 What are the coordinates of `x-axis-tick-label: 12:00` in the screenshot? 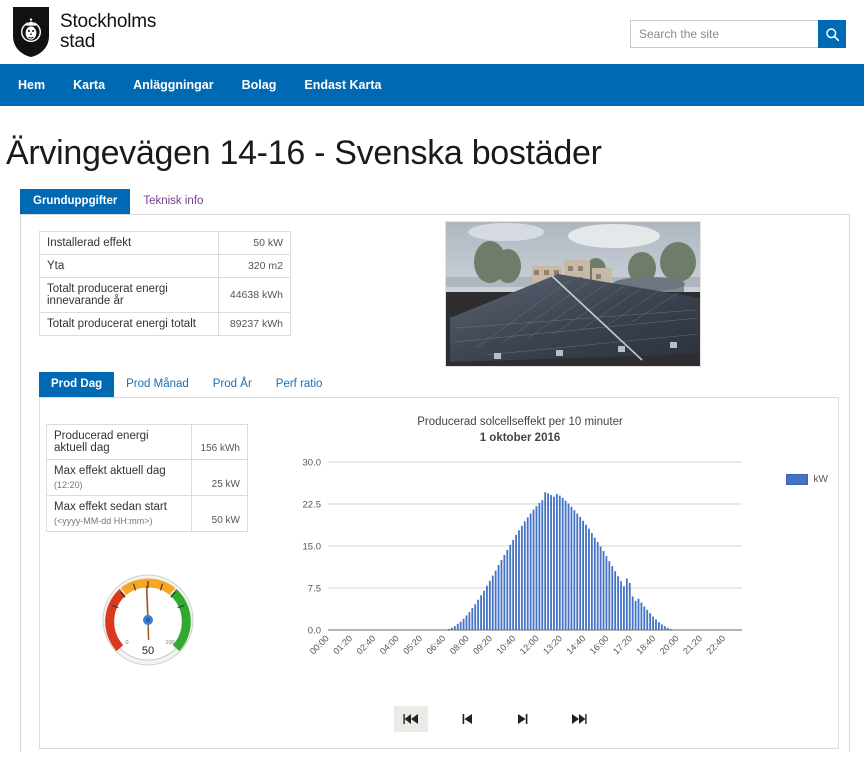 It's located at (529, 644).